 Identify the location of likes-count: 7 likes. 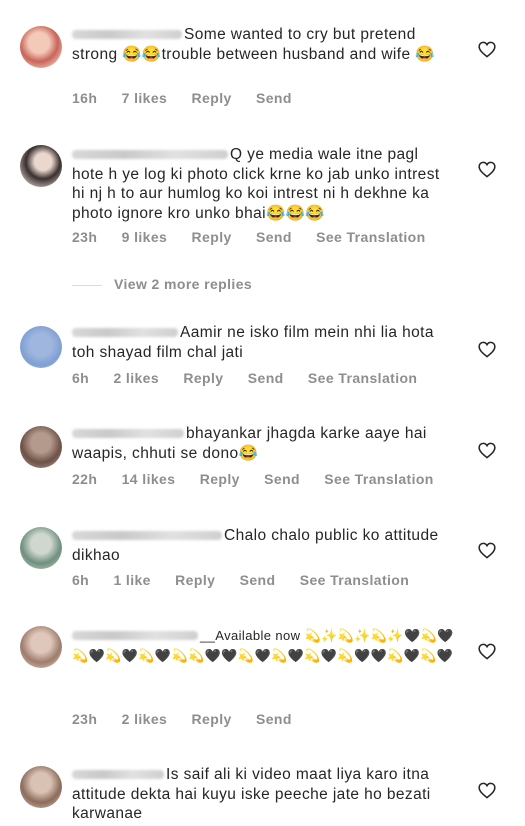
(145, 98).